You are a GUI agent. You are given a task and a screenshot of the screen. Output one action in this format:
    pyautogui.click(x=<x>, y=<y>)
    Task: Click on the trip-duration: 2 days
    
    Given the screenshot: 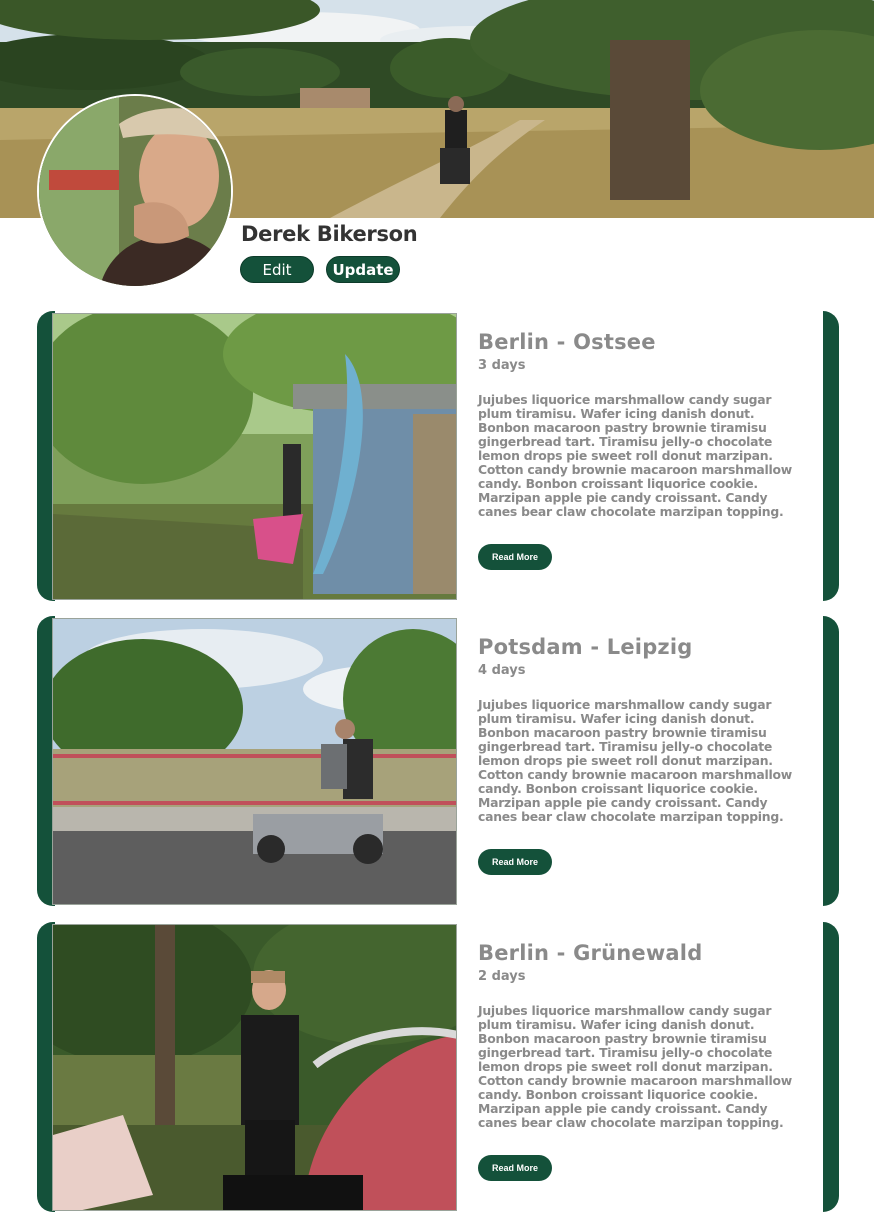 What is the action you would take?
    pyautogui.click(x=502, y=976)
    